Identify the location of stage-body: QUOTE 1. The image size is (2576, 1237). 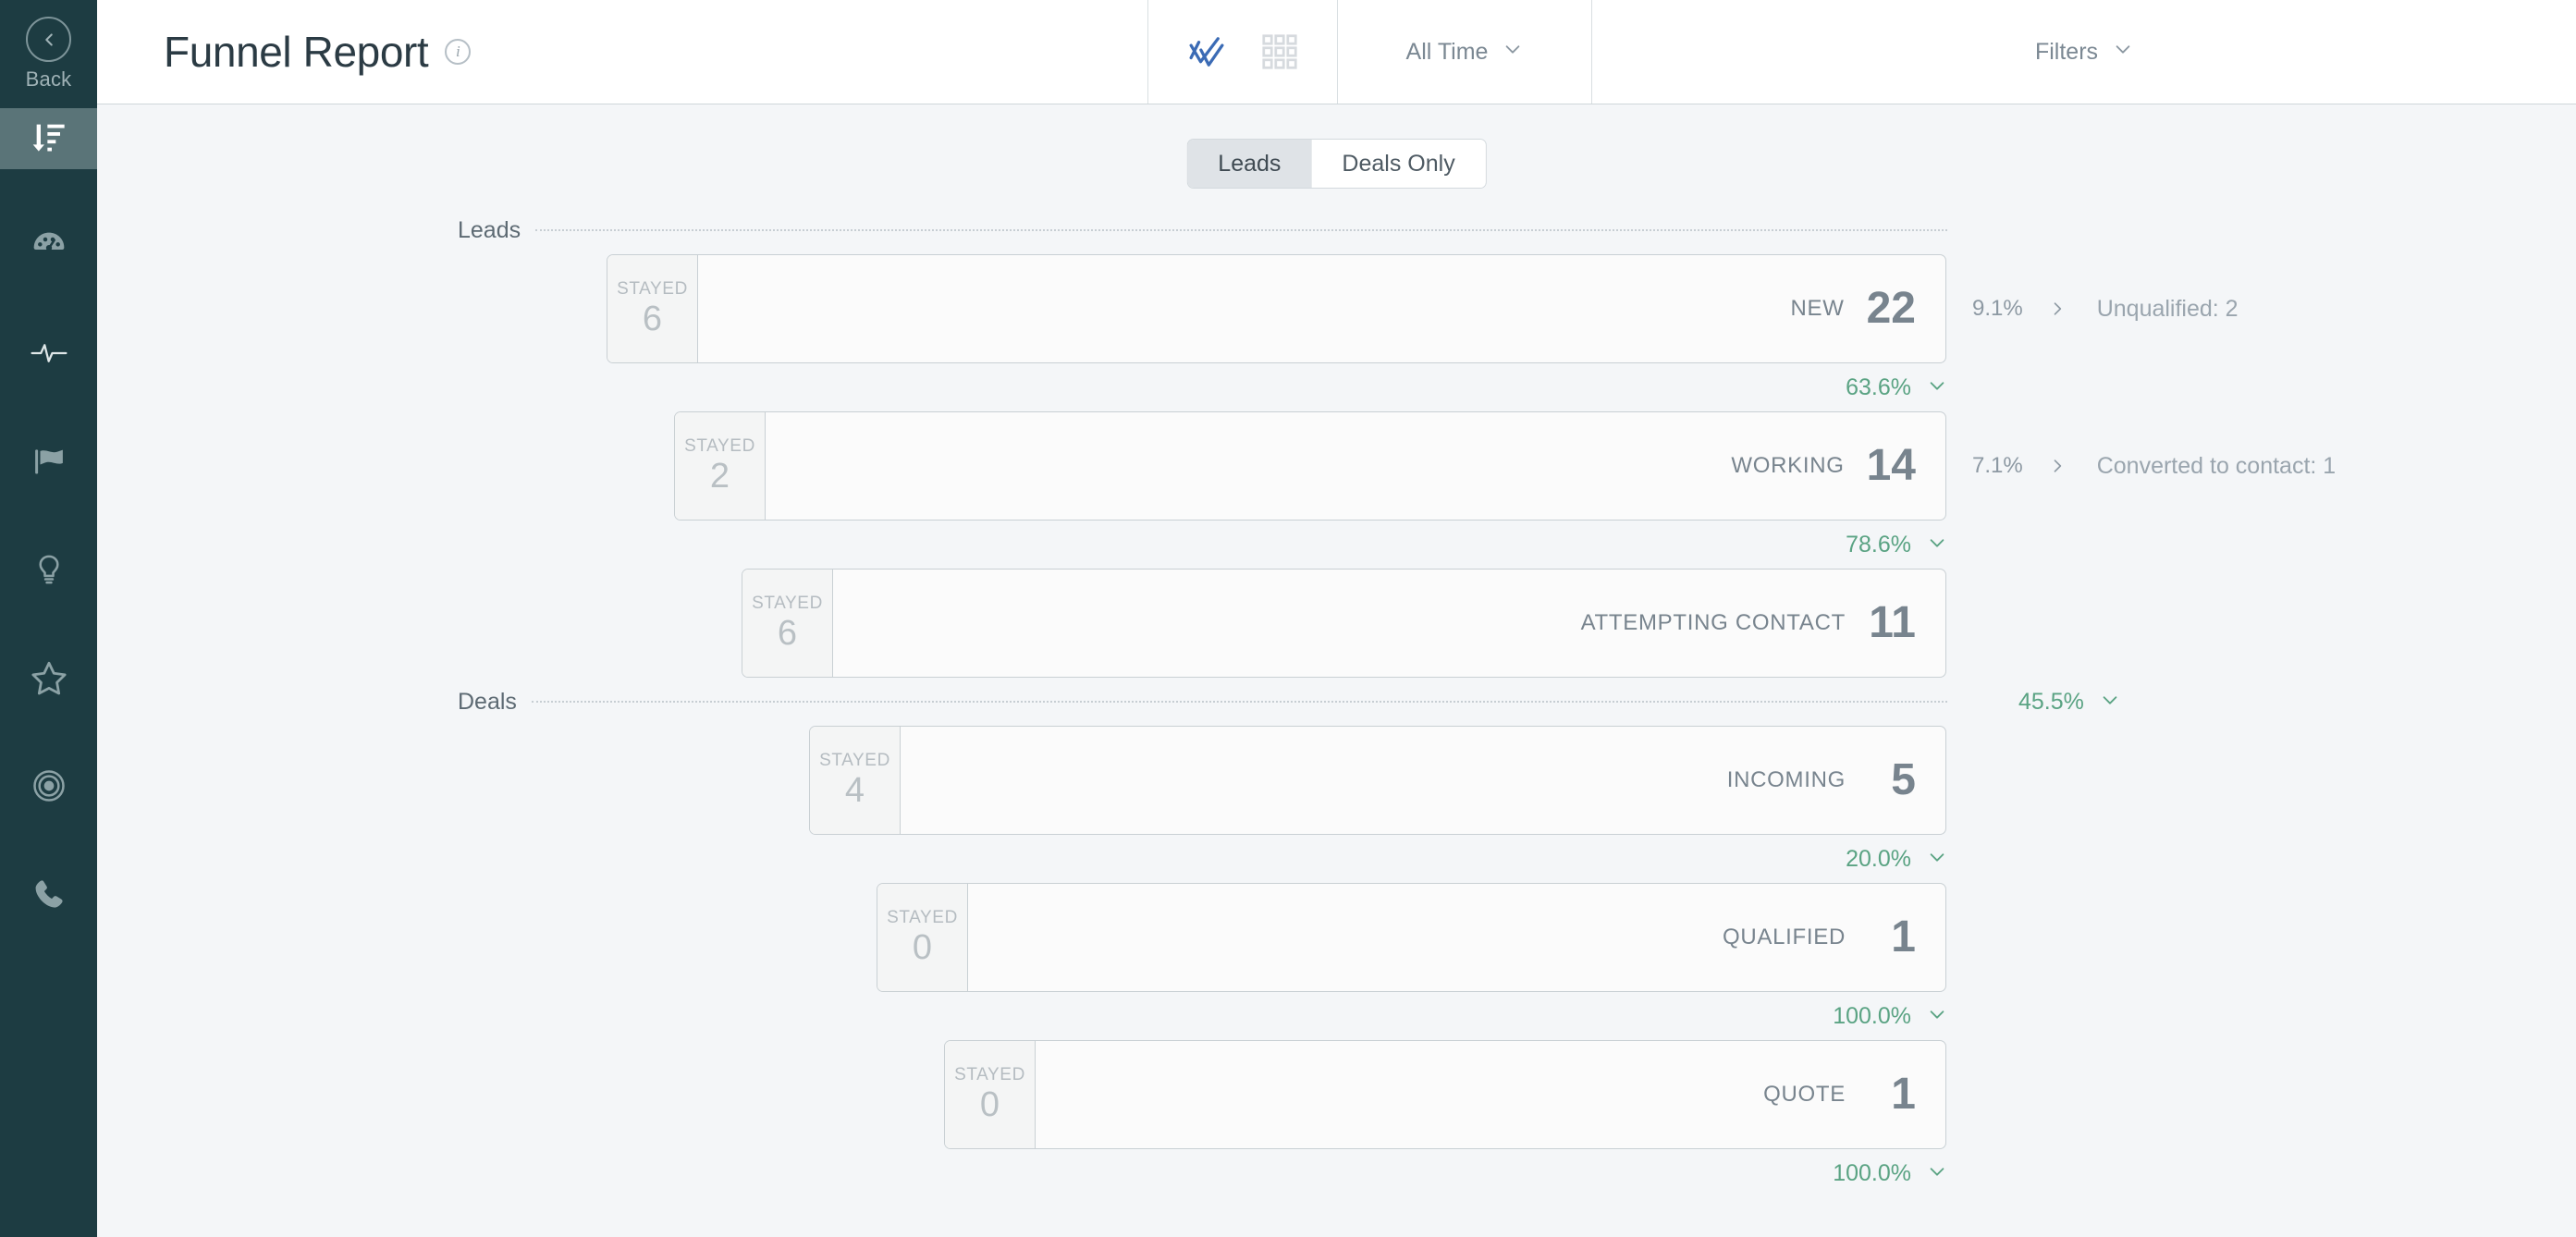
(1490, 1095).